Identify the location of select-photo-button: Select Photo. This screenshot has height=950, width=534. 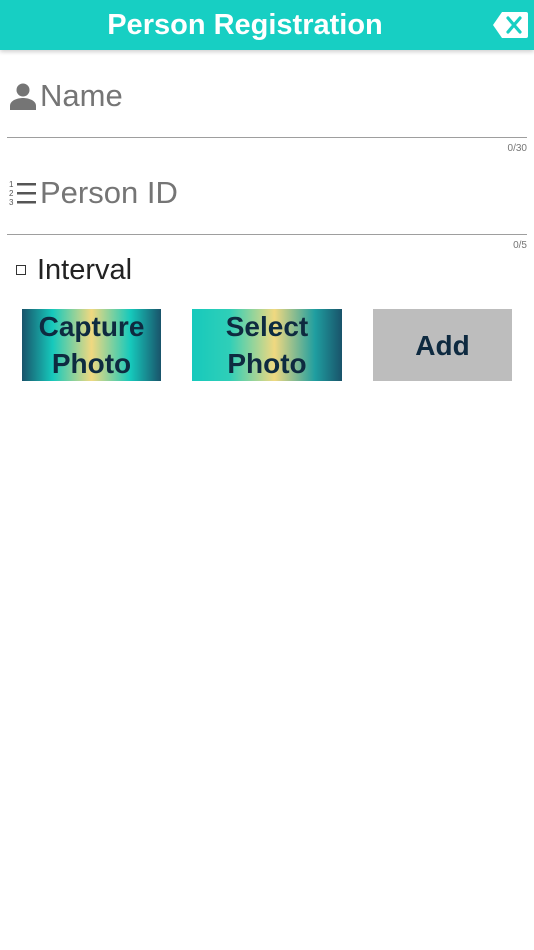
(267, 345).